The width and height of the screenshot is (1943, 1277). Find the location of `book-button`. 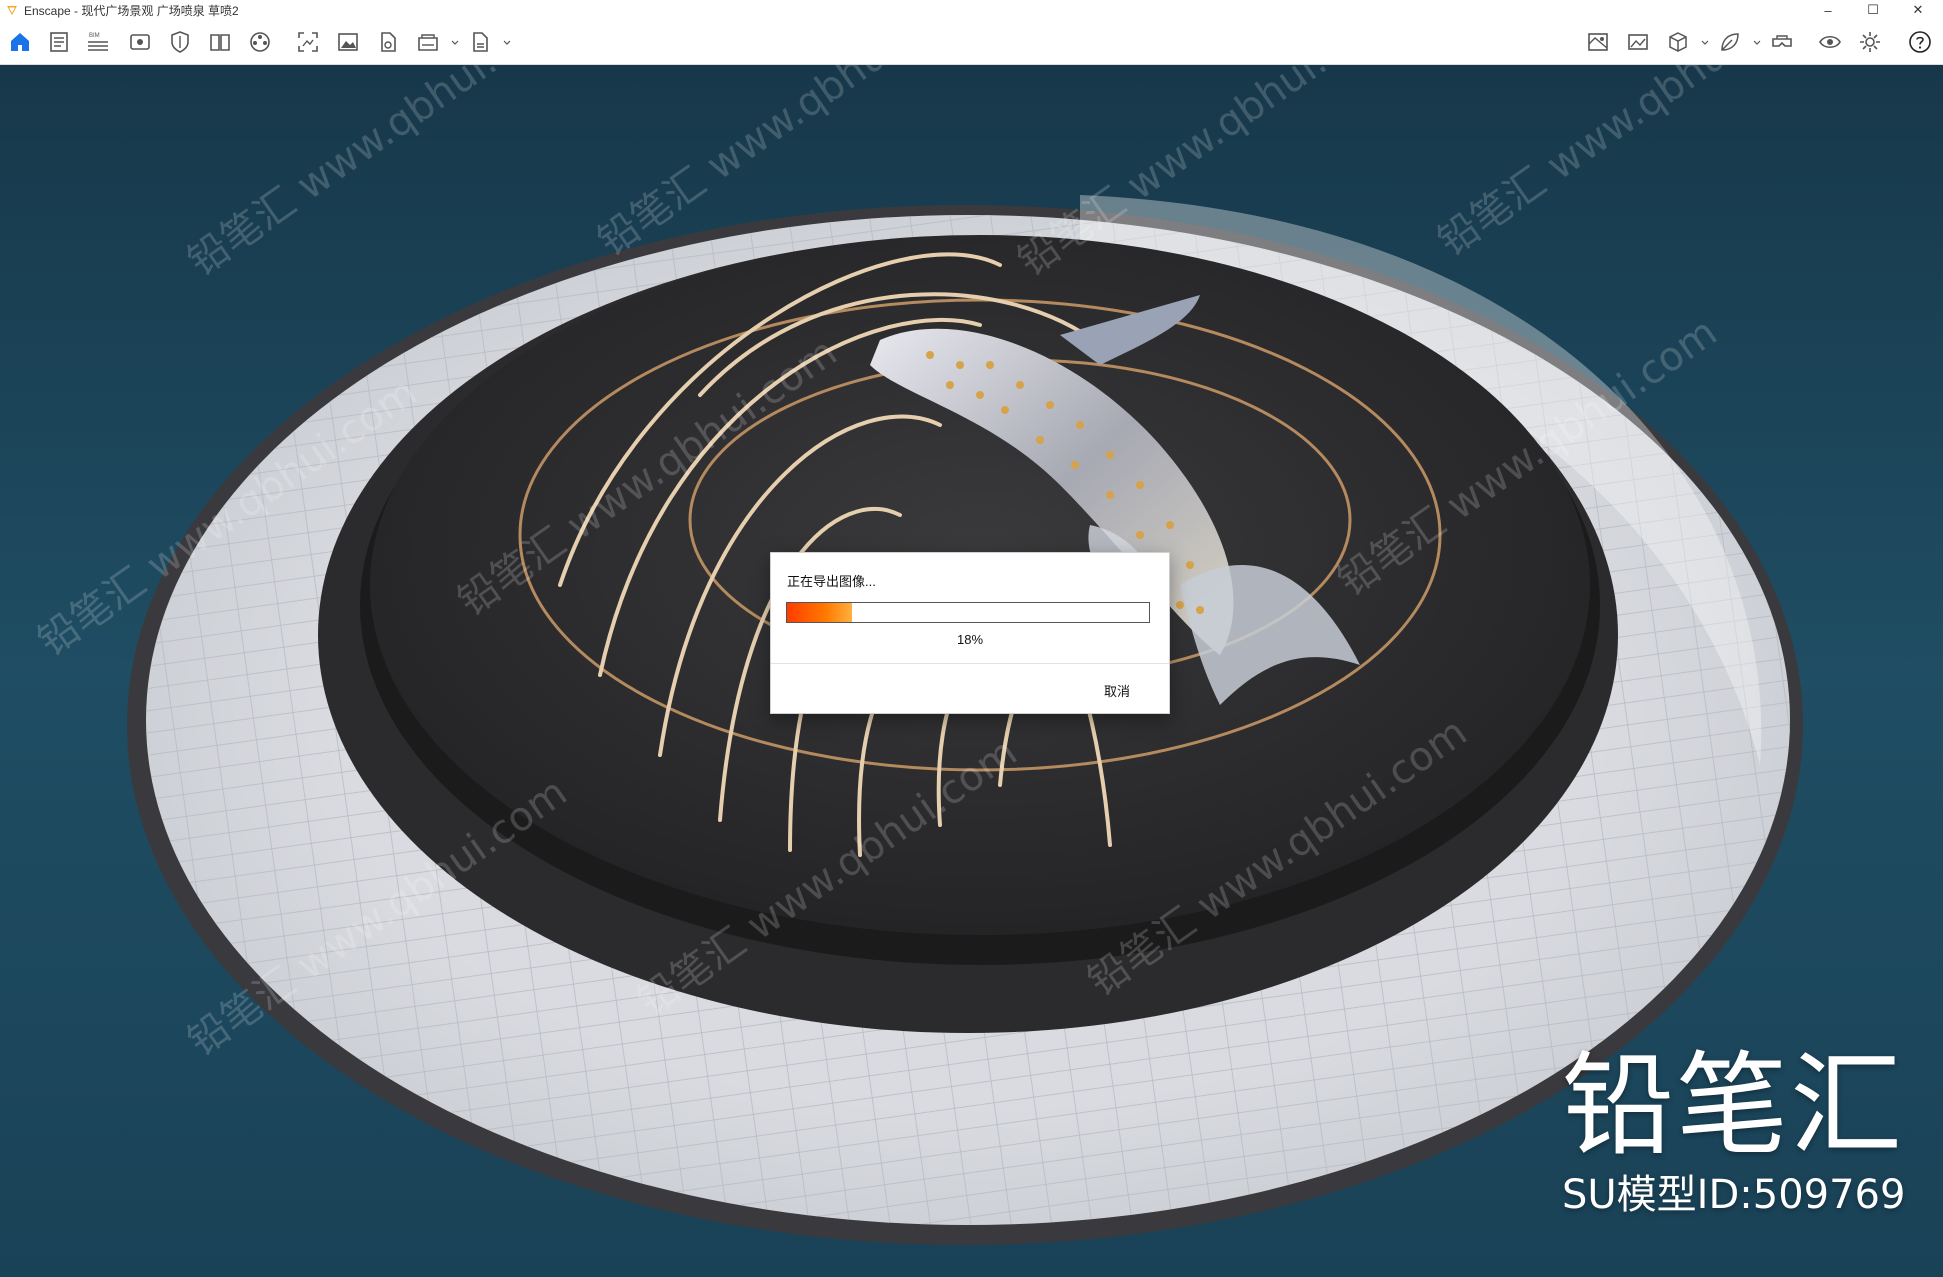

book-button is located at coordinates (220, 42).